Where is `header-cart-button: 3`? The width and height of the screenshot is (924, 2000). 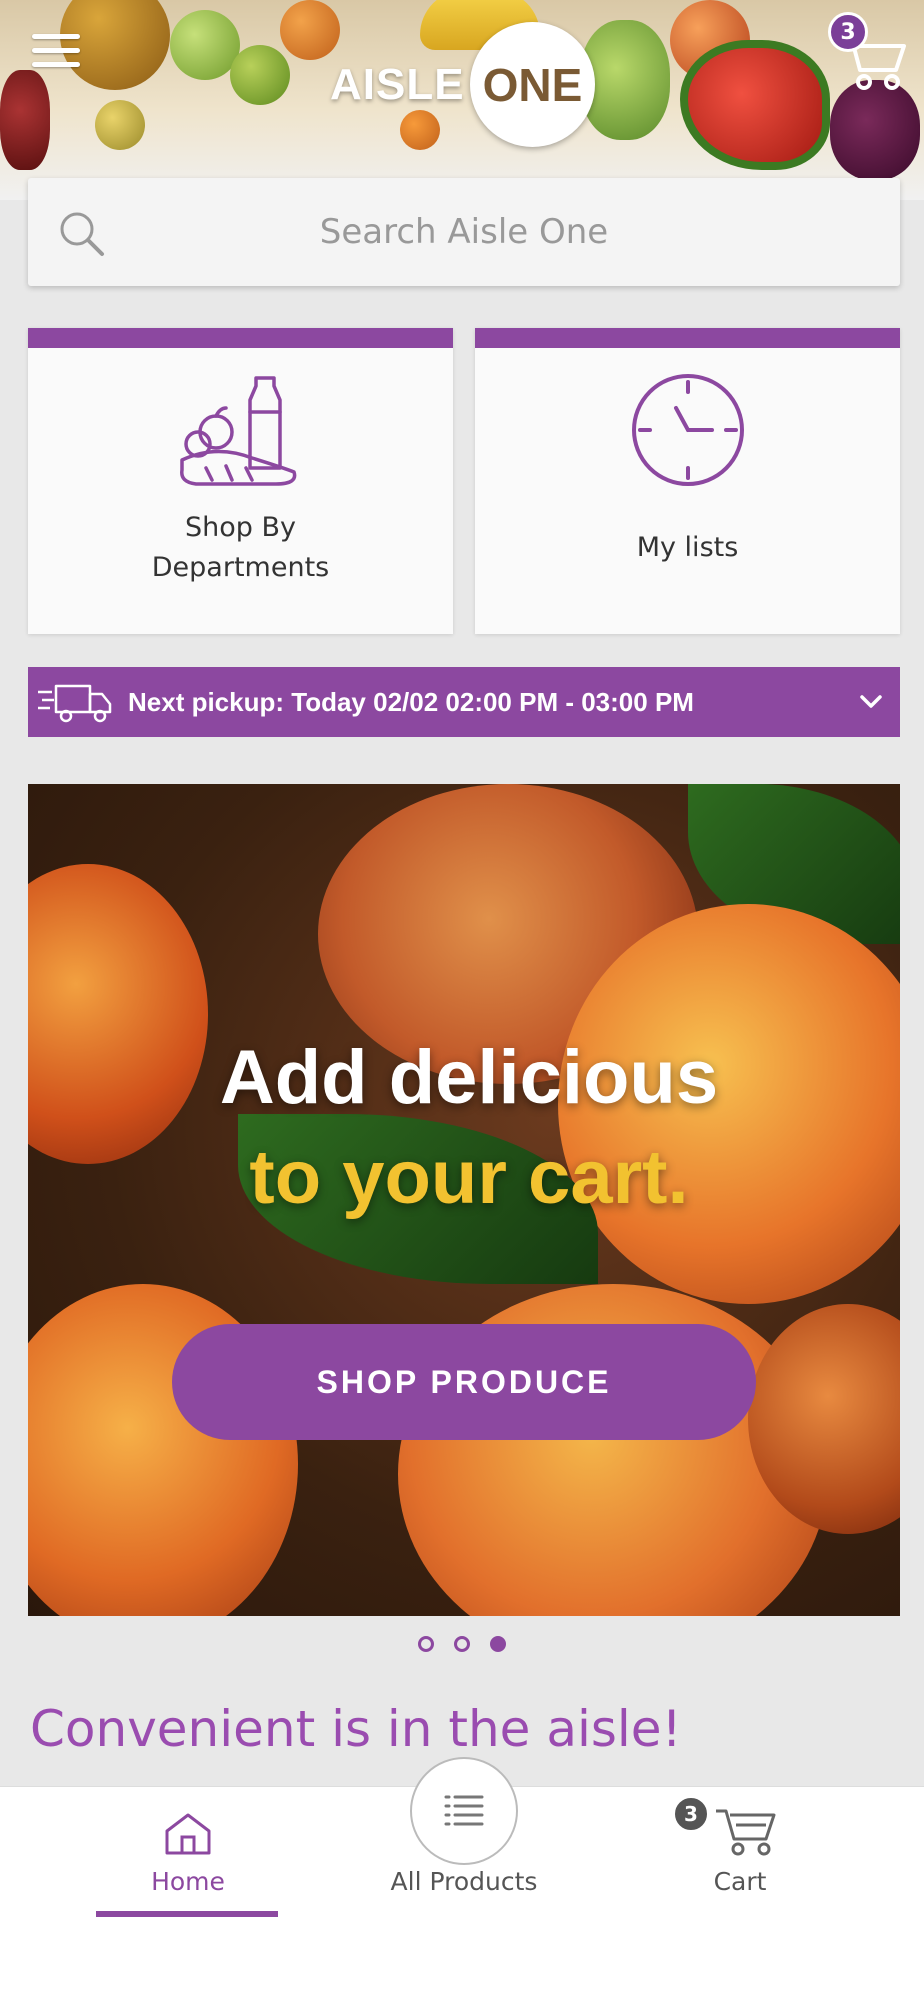
header-cart-button: 3 is located at coordinates (868, 52).